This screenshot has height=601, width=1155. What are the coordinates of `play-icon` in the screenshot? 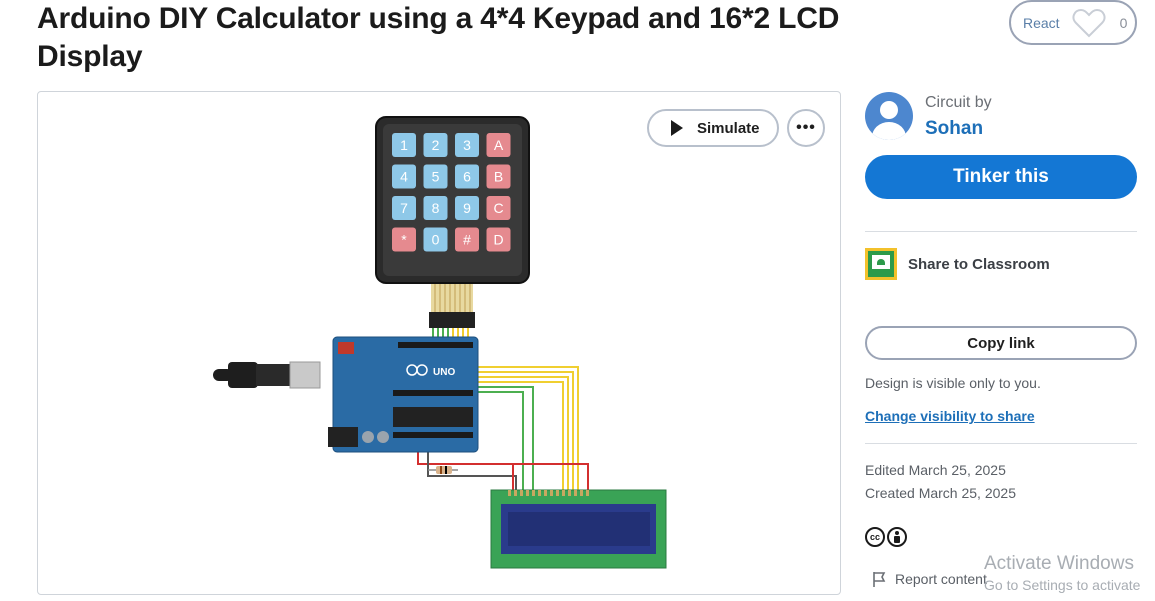 It's located at (677, 128).